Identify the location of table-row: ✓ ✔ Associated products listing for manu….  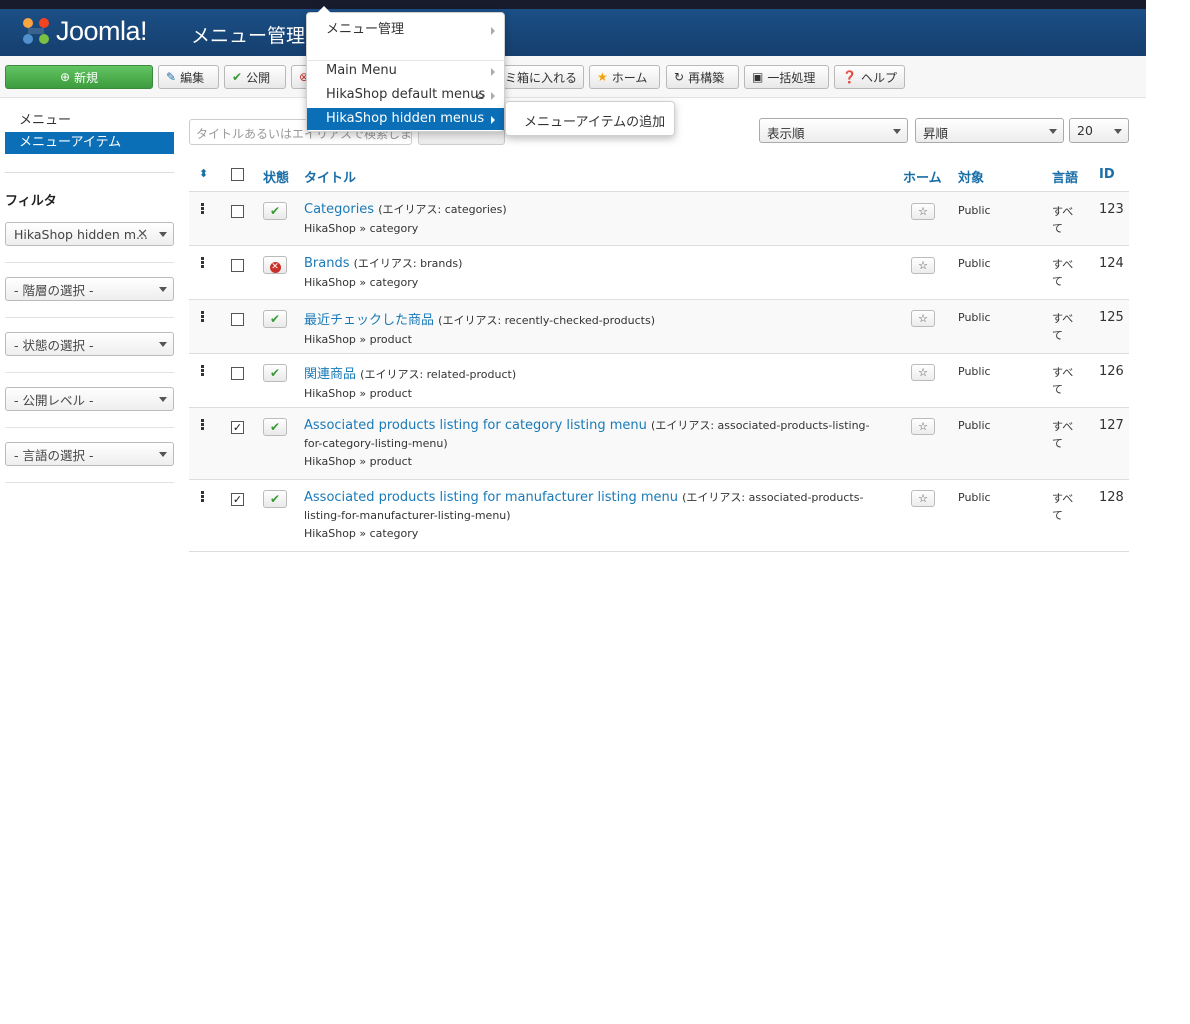
(659, 516).